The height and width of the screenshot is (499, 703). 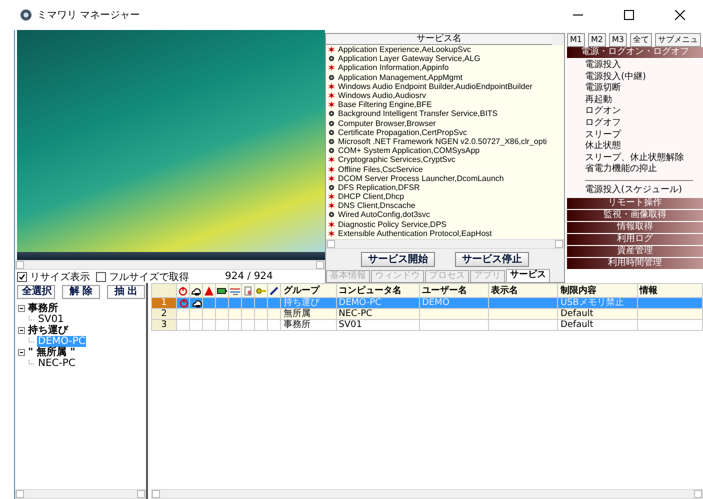 I want to click on table-cell: 持ち運び, so click(x=308, y=303).